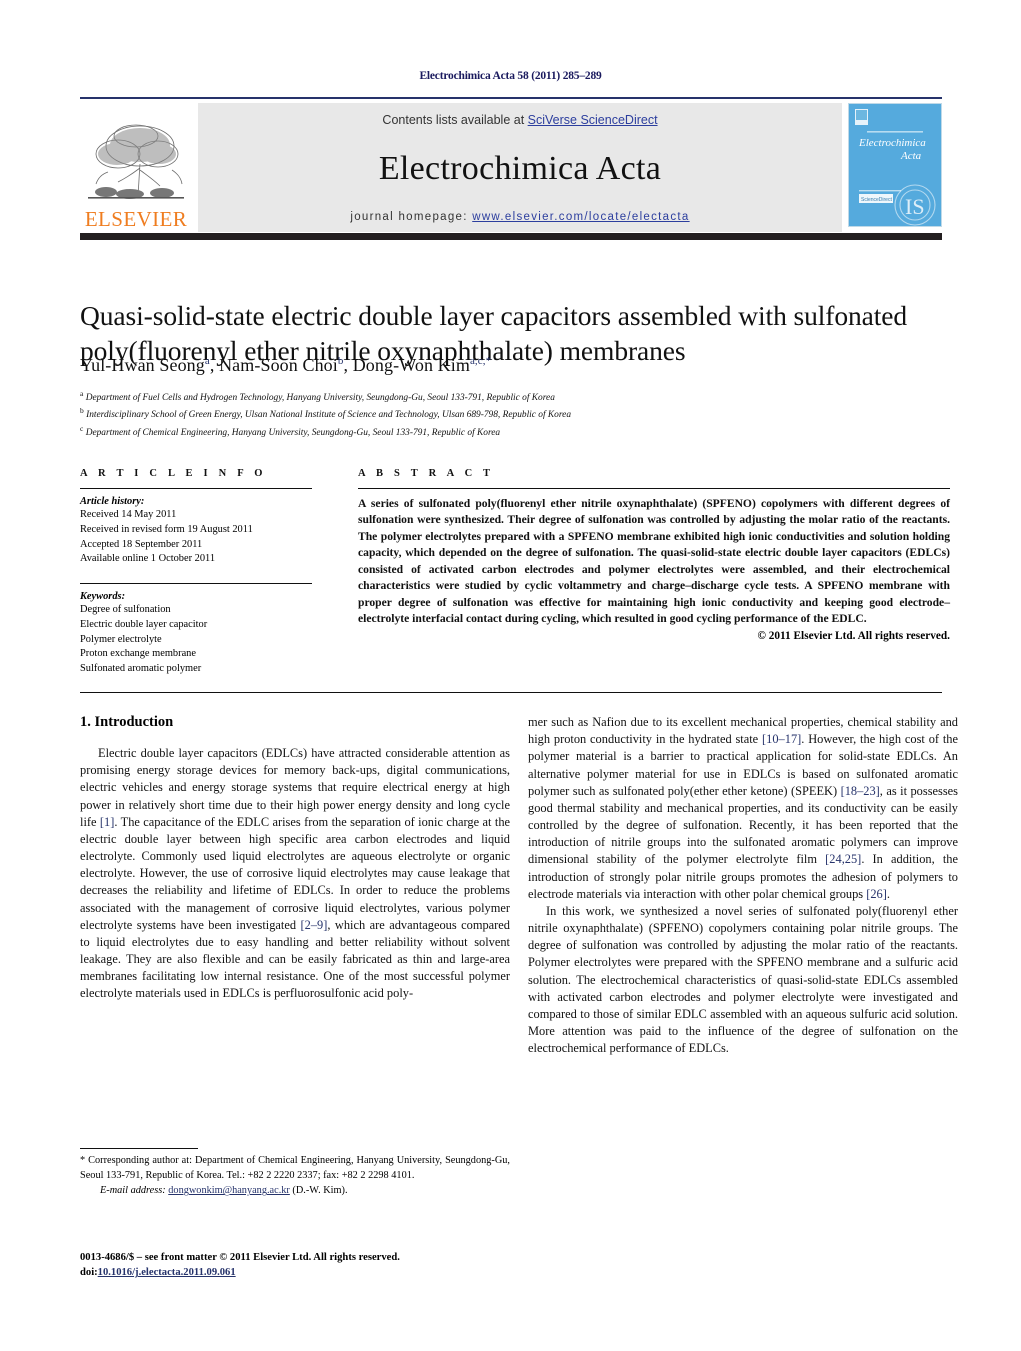 This screenshot has height=1351, width=1021. Describe the element at coordinates (511, 692) in the screenshot. I see `body-top-rule` at that location.